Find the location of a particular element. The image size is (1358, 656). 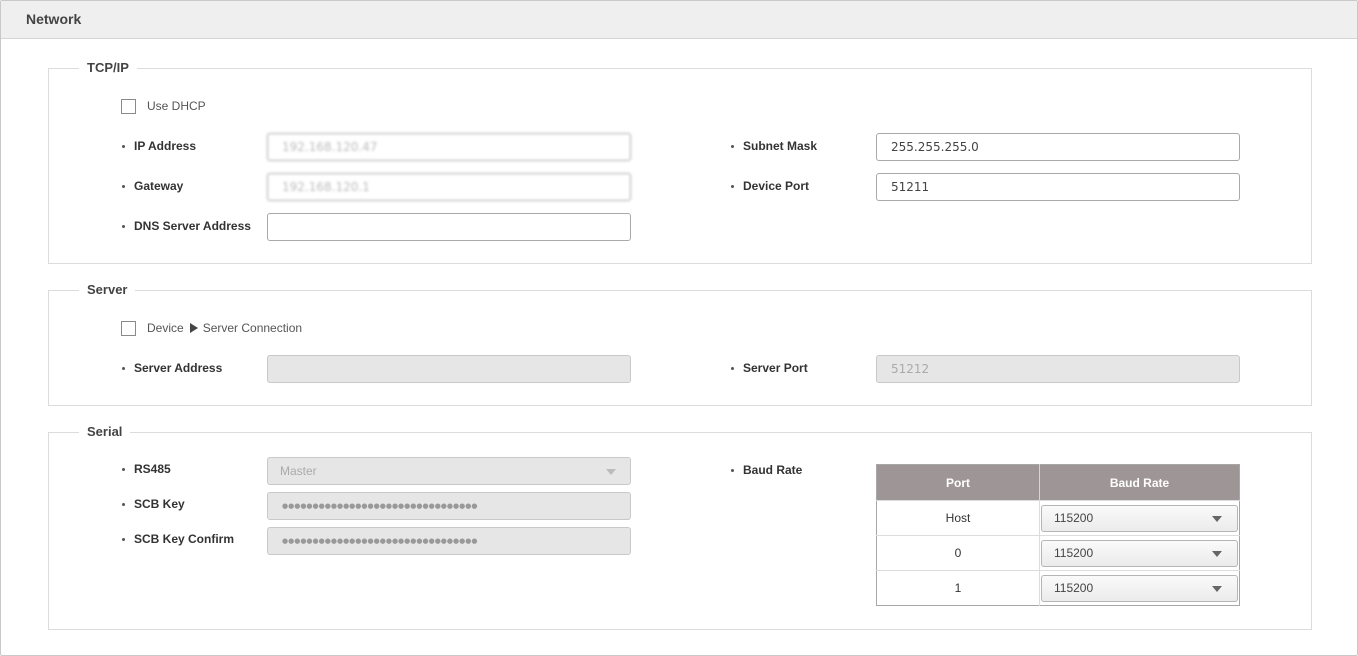

port-cell: 1 is located at coordinates (958, 588).